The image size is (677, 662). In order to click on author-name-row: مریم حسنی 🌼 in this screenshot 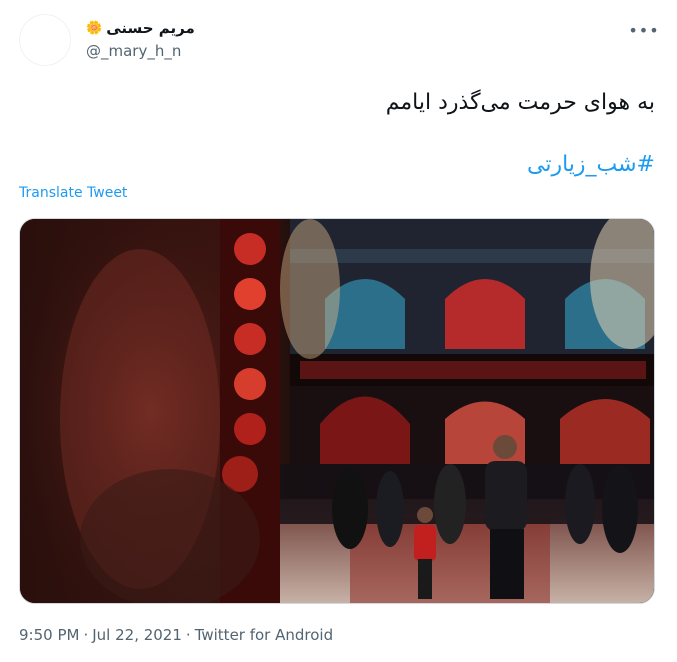, I will do `click(140, 28)`.